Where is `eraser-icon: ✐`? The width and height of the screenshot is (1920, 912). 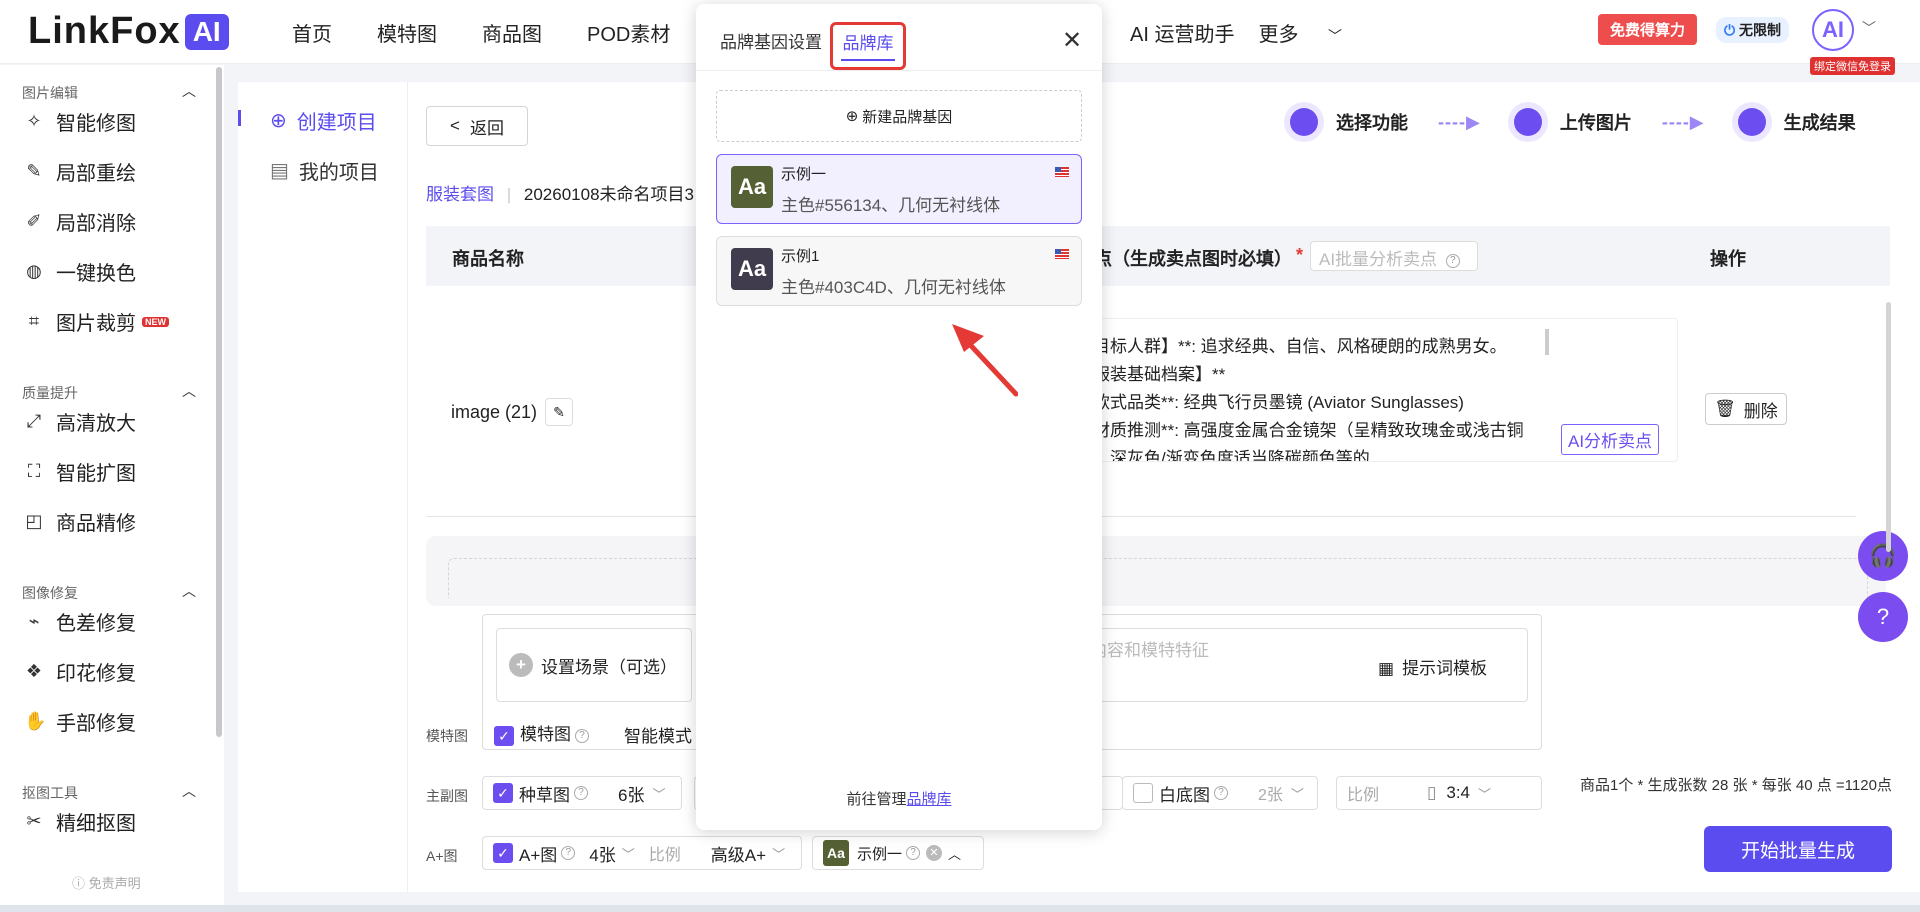
eraser-icon: ✐ is located at coordinates (34, 221).